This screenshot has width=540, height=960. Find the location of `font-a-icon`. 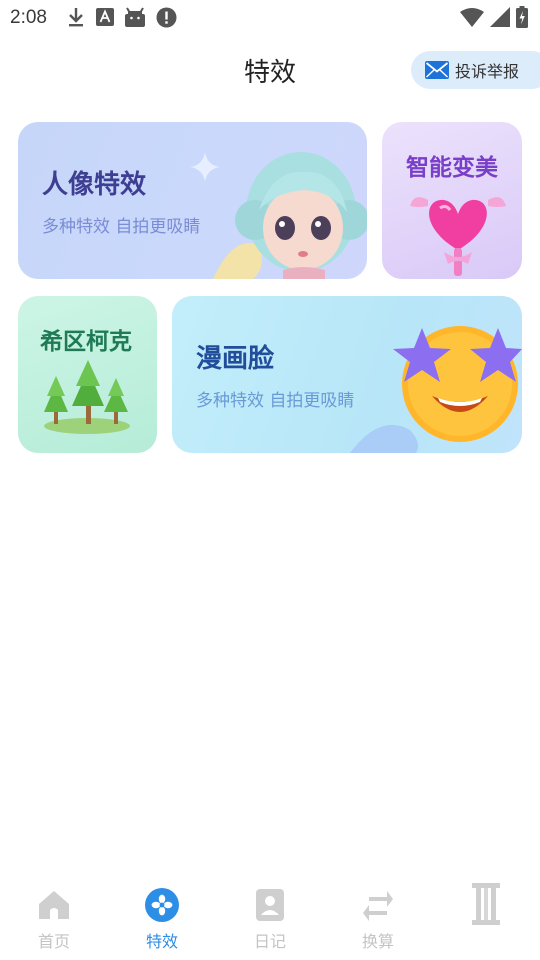

font-a-icon is located at coordinates (105, 17).